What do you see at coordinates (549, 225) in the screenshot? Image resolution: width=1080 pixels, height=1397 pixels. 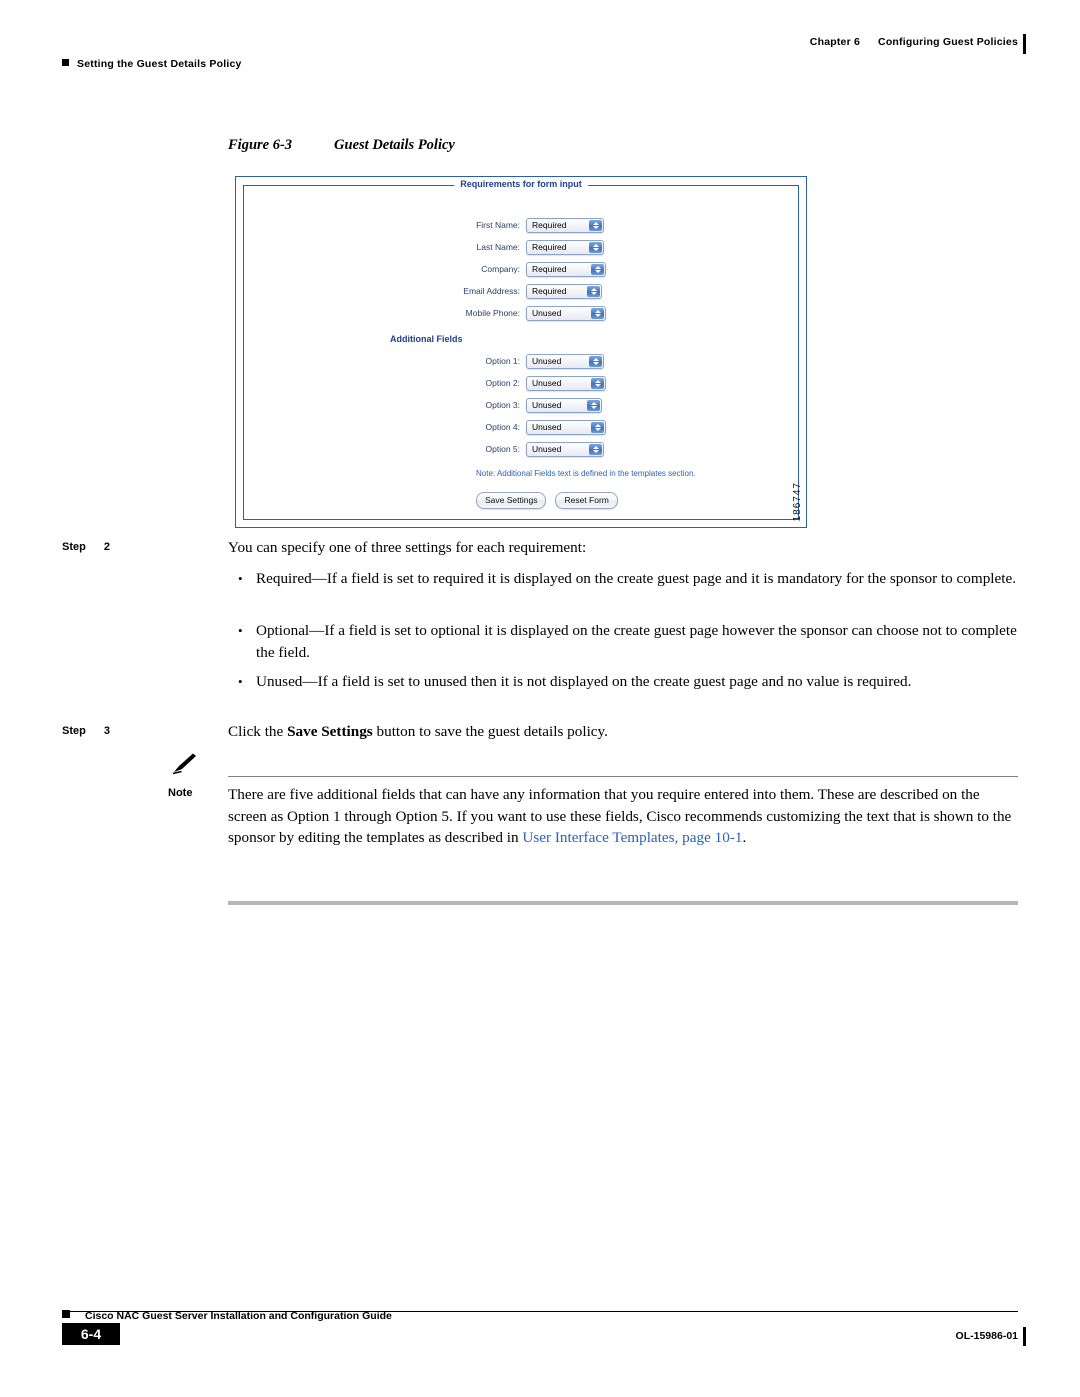 I see `select-first-name-value: Required` at bounding box center [549, 225].